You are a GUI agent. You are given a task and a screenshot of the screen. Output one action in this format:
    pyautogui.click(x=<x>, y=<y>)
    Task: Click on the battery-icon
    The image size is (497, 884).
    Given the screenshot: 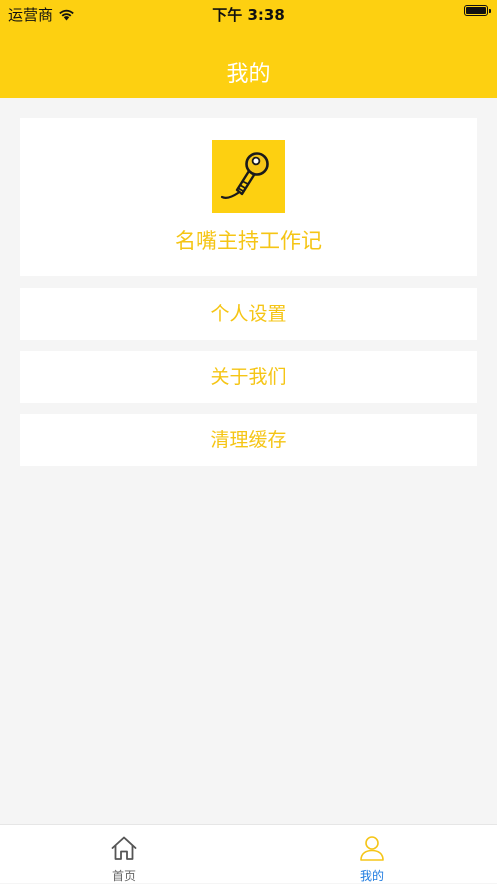 What is the action you would take?
    pyautogui.click(x=477, y=10)
    